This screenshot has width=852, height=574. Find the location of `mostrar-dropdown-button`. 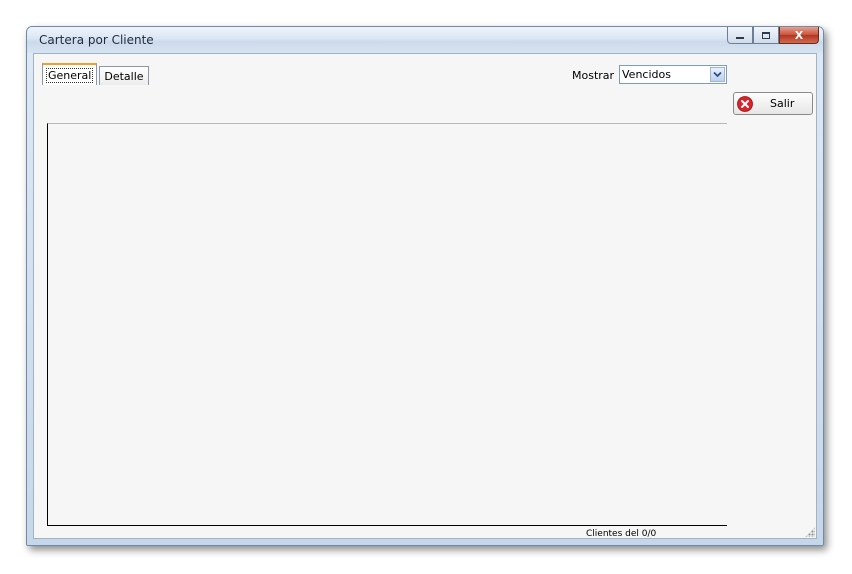

mostrar-dropdown-button is located at coordinates (717, 74).